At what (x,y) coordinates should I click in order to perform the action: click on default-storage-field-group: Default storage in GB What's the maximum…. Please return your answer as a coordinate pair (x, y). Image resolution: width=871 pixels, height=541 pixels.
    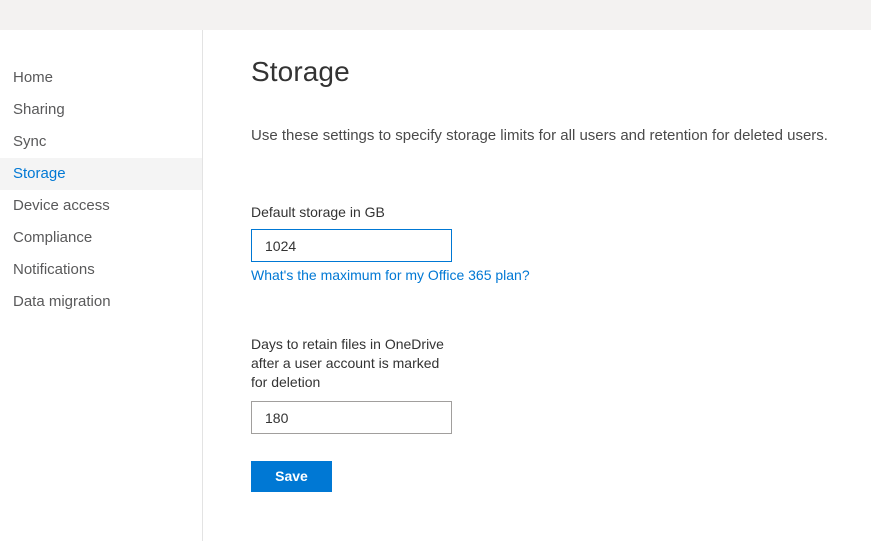
    Looking at the image, I should click on (390, 244).